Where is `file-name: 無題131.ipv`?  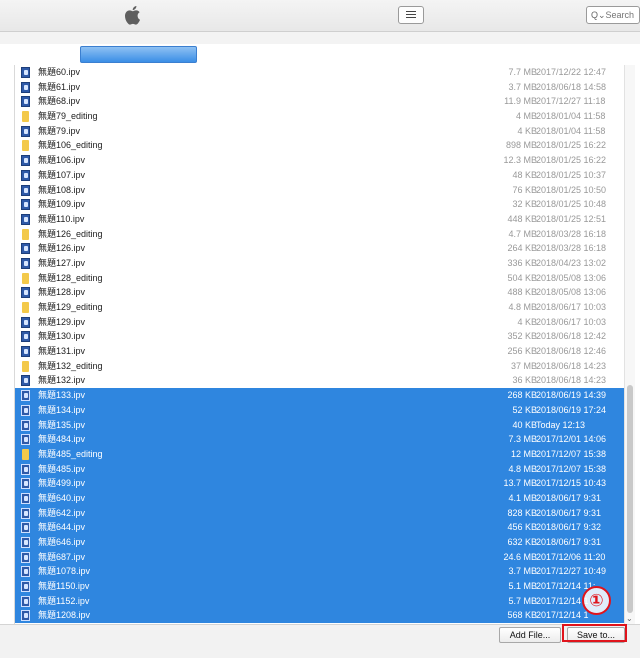
file-name: 無題131.ipv is located at coordinates (62, 351).